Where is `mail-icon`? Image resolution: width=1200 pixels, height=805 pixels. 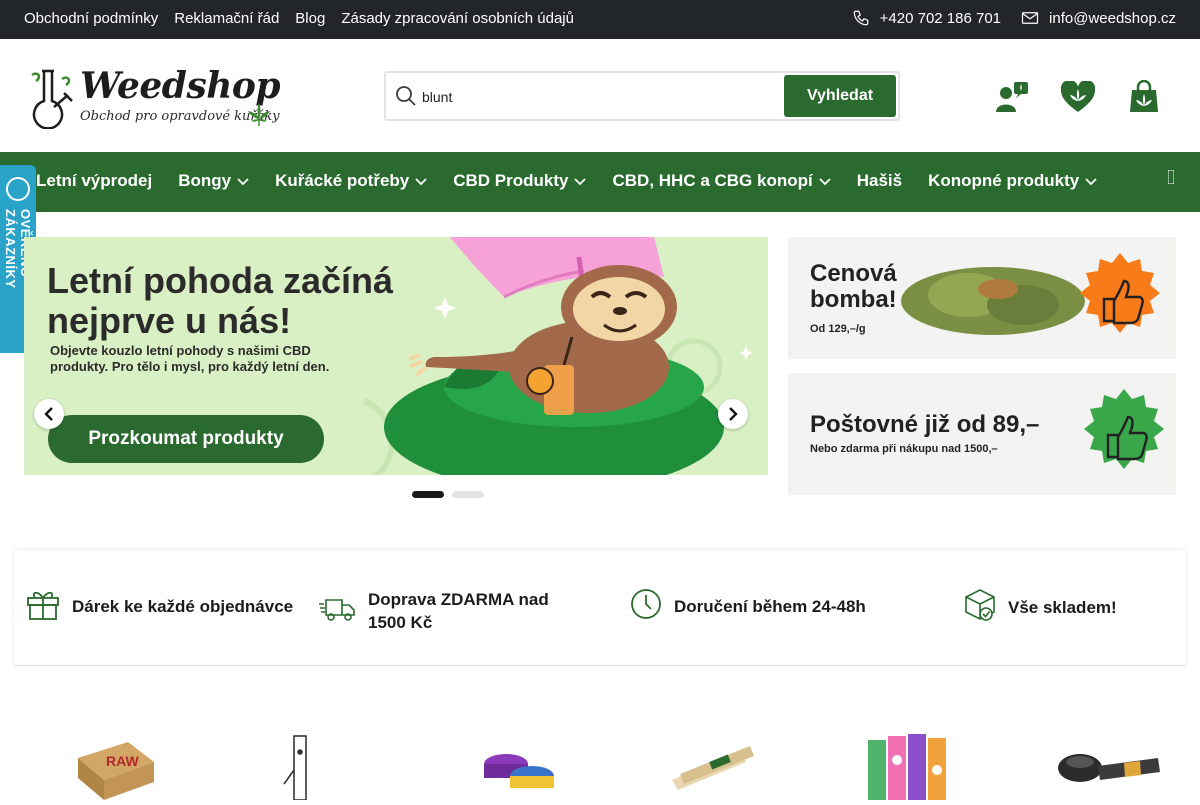 mail-icon is located at coordinates (1030, 18).